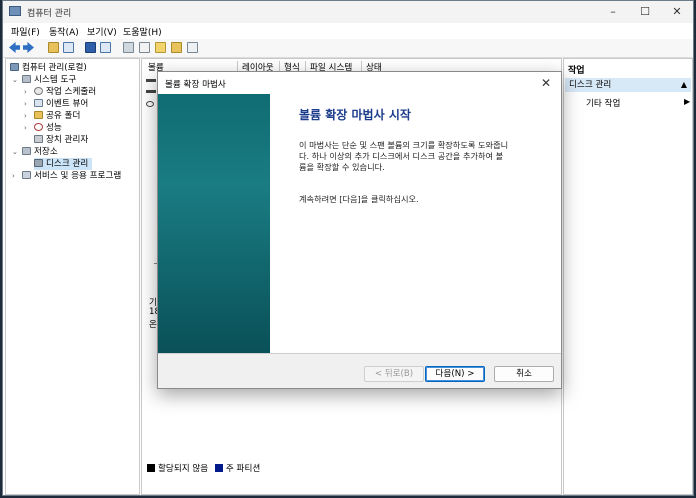 The image size is (696, 498). I want to click on legend-primary: 주 파티션, so click(243, 469).